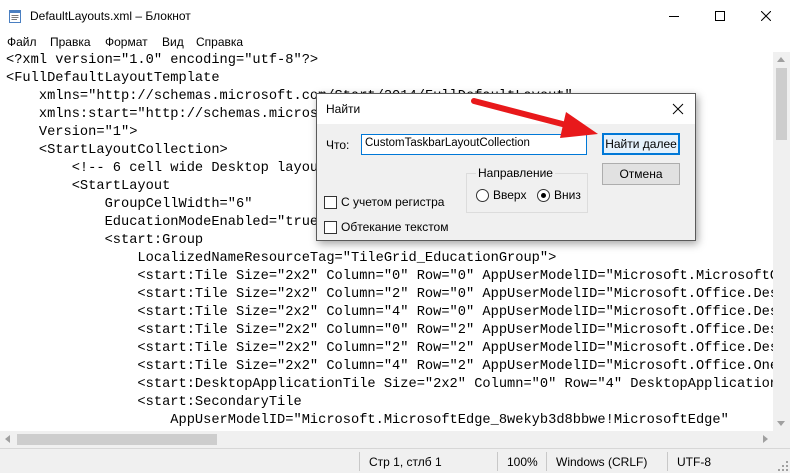 Image resolution: width=790 pixels, height=473 pixels. What do you see at coordinates (522, 462) in the screenshot?
I see `status-zoom: 100%` at bounding box center [522, 462].